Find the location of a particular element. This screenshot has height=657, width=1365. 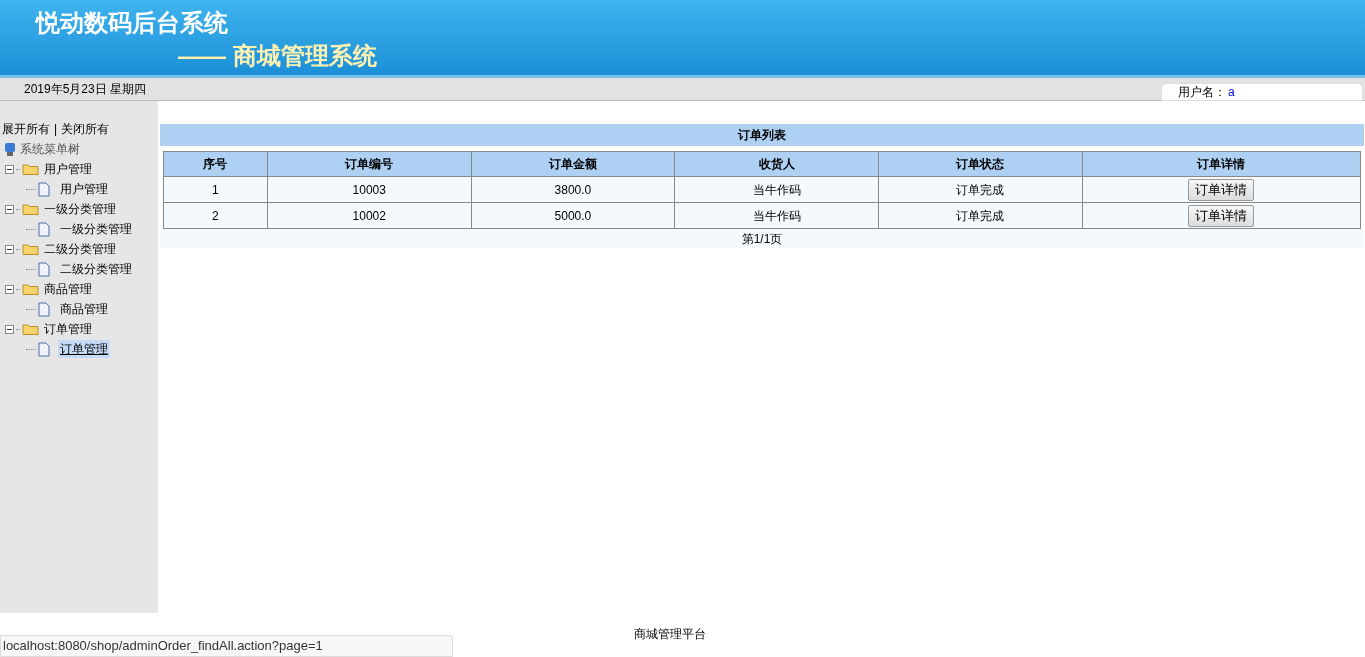

tree-root-label: 系统菜单树 is located at coordinates (50, 149).